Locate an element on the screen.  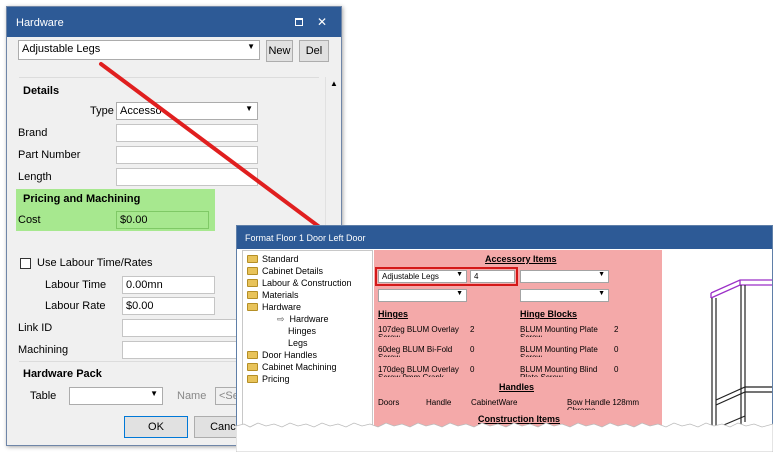
hardware-titlebar: Hardware ✕ is located at coordinates (174, 22).